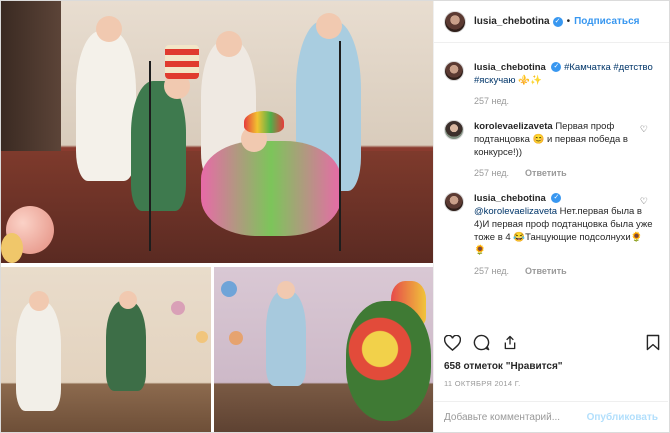  Describe the element at coordinates (271, 188) in the screenshot. I see `photo-kid-jester` at that location.